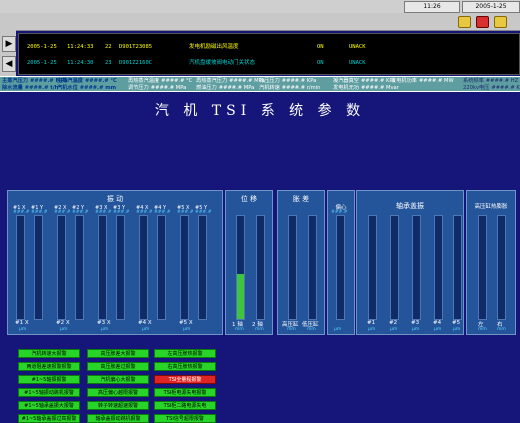 This screenshot has width=520, height=423. Describe the element at coordinates (136, 47) in the screenshot. I see `alarm-code: D901T23085` at that location.